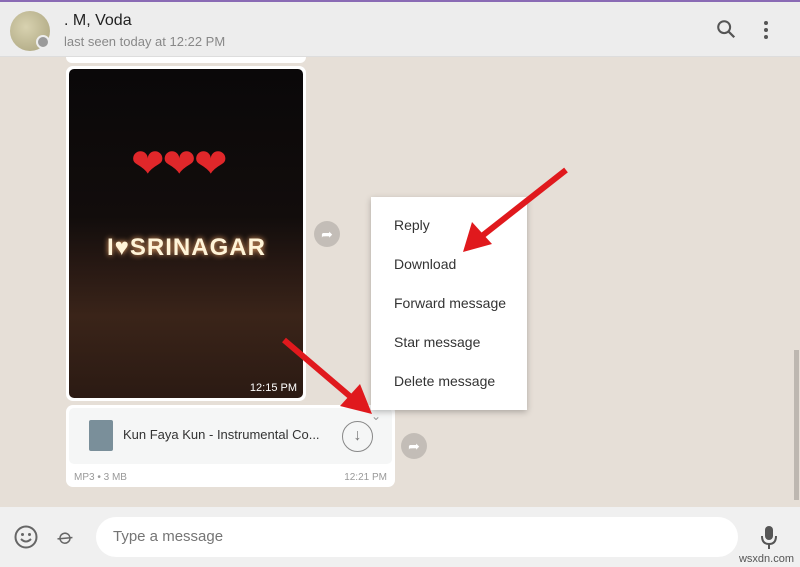 The height and width of the screenshot is (567, 800). I want to click on composer: ⌀ wsxdn.com, so click(400, 537).